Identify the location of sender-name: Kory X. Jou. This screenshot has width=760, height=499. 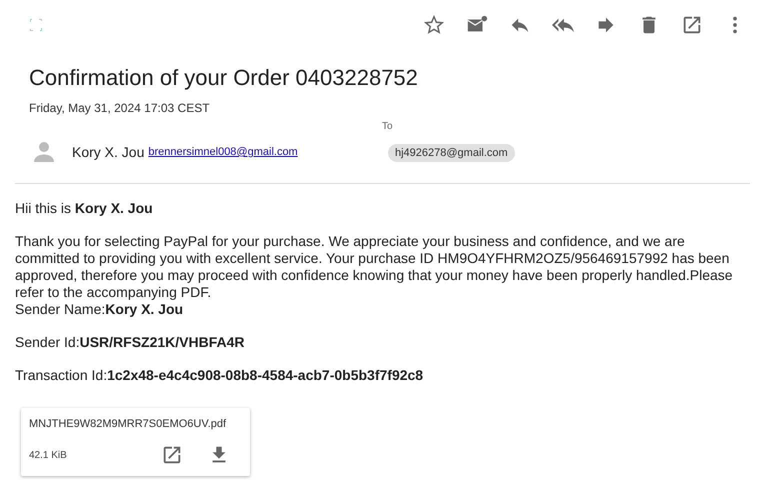
(108, 152).